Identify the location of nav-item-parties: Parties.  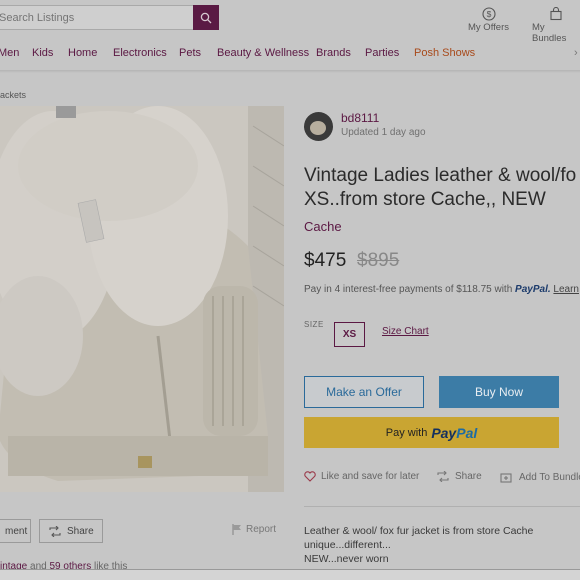
(382, 53).